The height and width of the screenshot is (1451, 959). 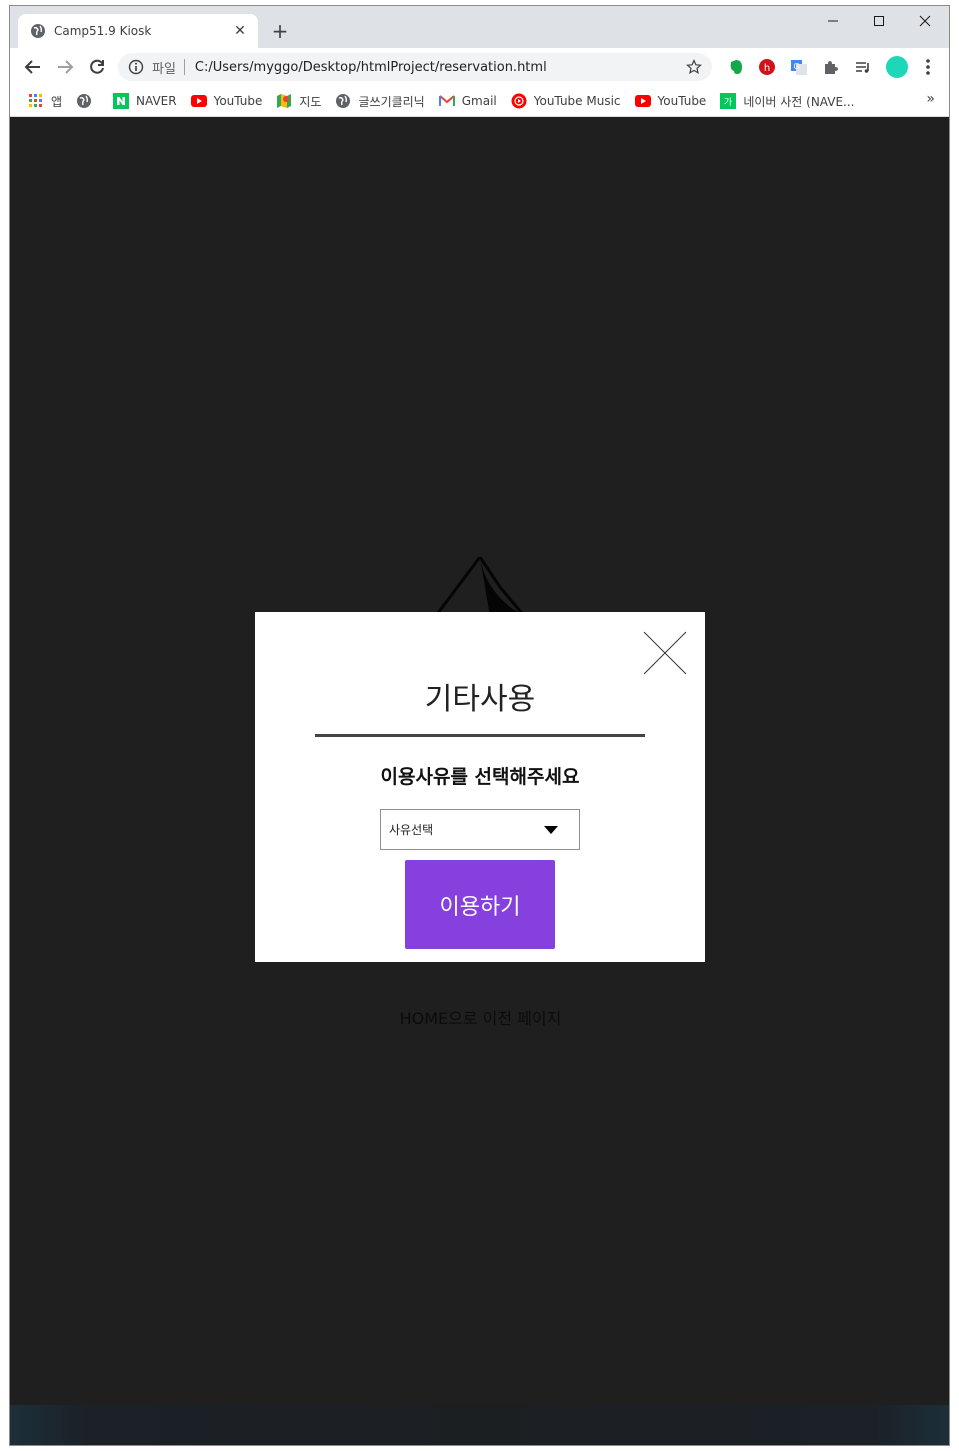 I want to click on back-button, so click(x=33, y=67).